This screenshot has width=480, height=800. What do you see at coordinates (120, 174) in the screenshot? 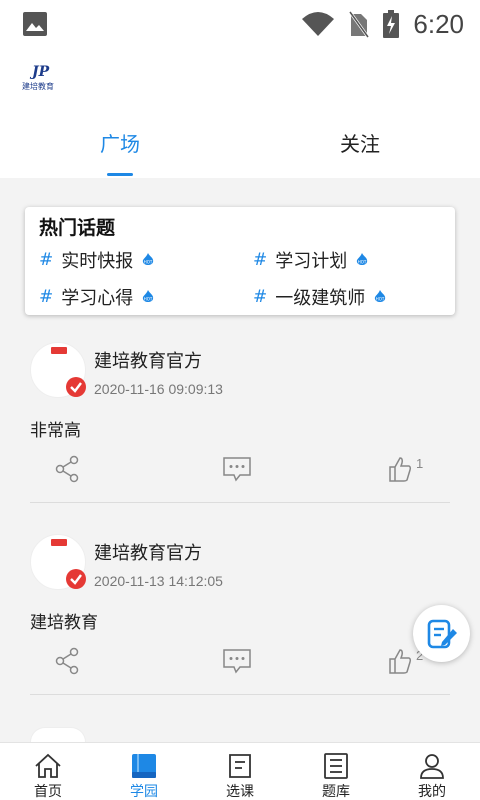
I see `active-tab-indicator` at bounding box center [120, 174].